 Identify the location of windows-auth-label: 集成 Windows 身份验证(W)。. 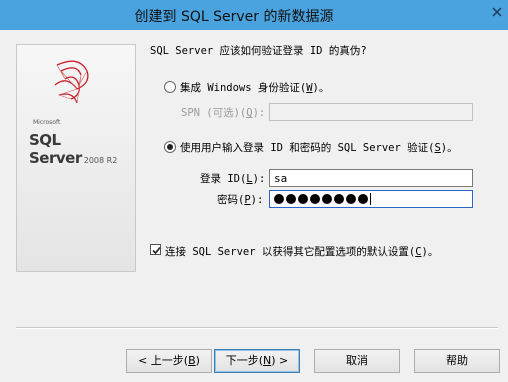
(254, 87).